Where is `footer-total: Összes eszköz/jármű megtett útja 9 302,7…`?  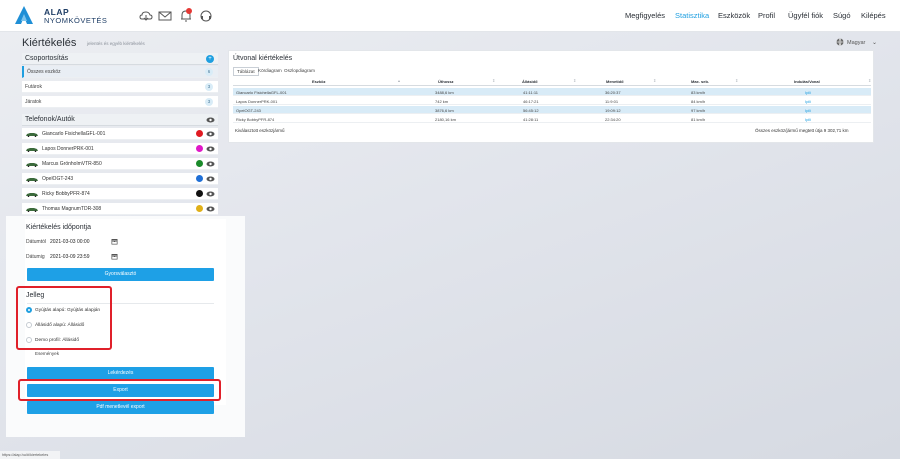 footer-total: Összes eszköz/jármű megtett útja 9 302,7… is located at coordinates (802, 130).